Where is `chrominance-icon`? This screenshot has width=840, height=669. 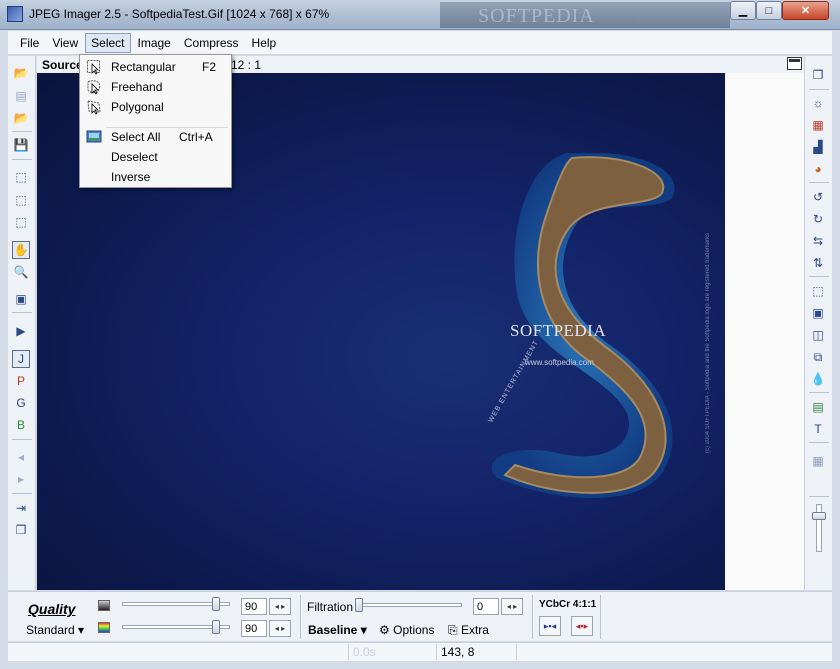
chrominance-icon is located at coordinates (104, 627).